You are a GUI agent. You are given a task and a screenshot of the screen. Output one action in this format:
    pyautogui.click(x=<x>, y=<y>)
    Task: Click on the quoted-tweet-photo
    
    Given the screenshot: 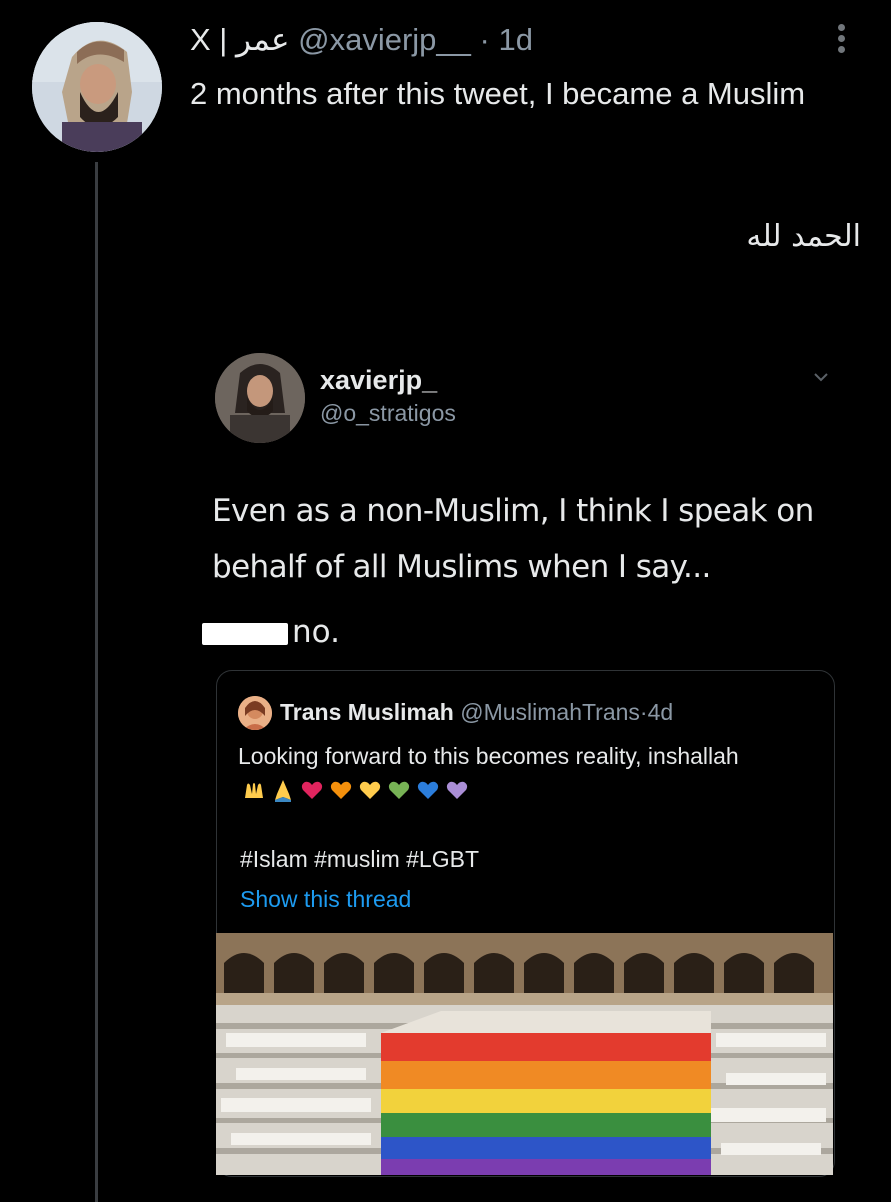 What is the action you would take?
    pyautogui.click(x=524, y=1054)
    